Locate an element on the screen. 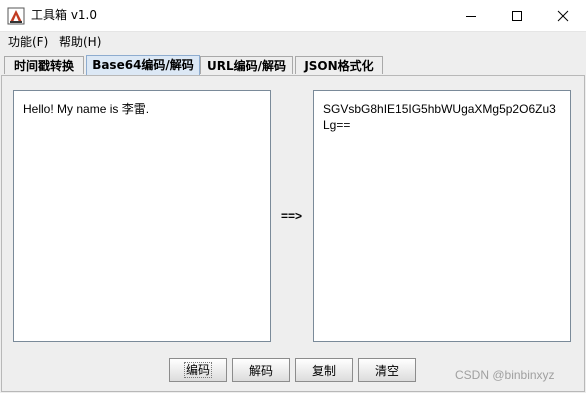 The height and width of the screenshot is (393, 586). close-button is located at coordinates (563, 15).